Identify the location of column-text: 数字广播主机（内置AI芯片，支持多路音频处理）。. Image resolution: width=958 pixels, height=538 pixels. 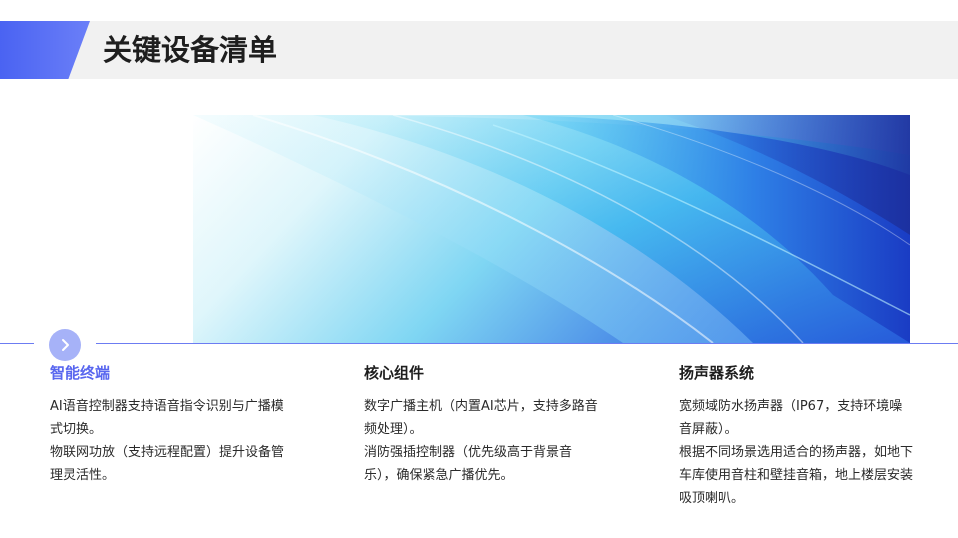
(481, 418).